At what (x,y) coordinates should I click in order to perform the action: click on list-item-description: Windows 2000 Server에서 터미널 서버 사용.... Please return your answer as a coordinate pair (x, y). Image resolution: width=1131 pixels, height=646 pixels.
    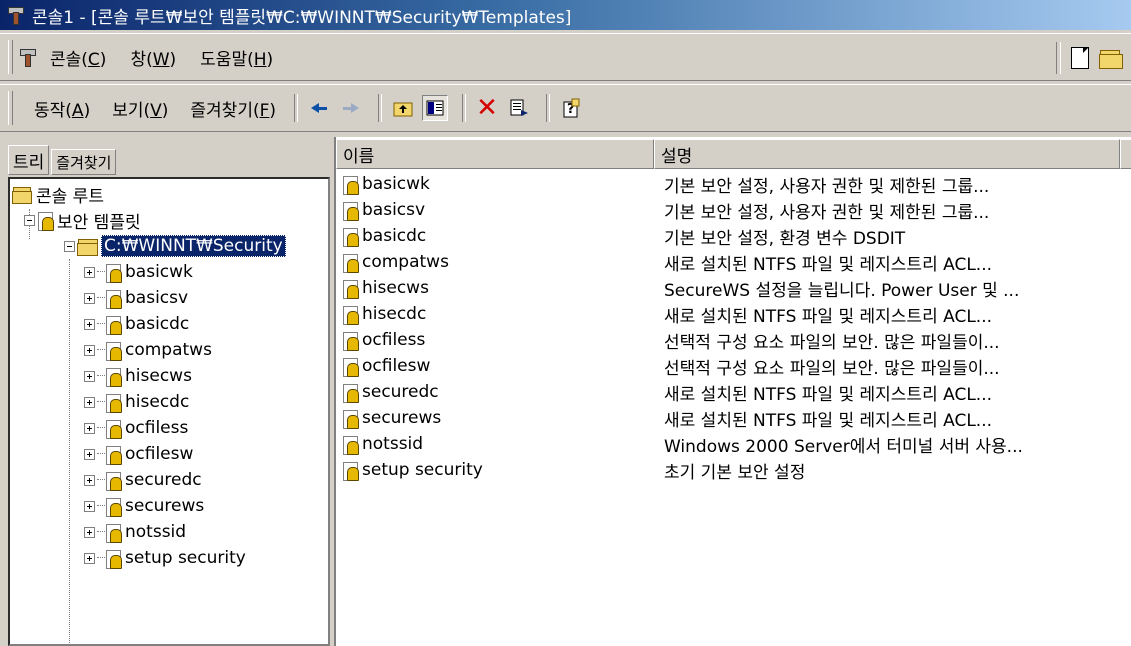
    Looking at the image, I should click on (843, 446).